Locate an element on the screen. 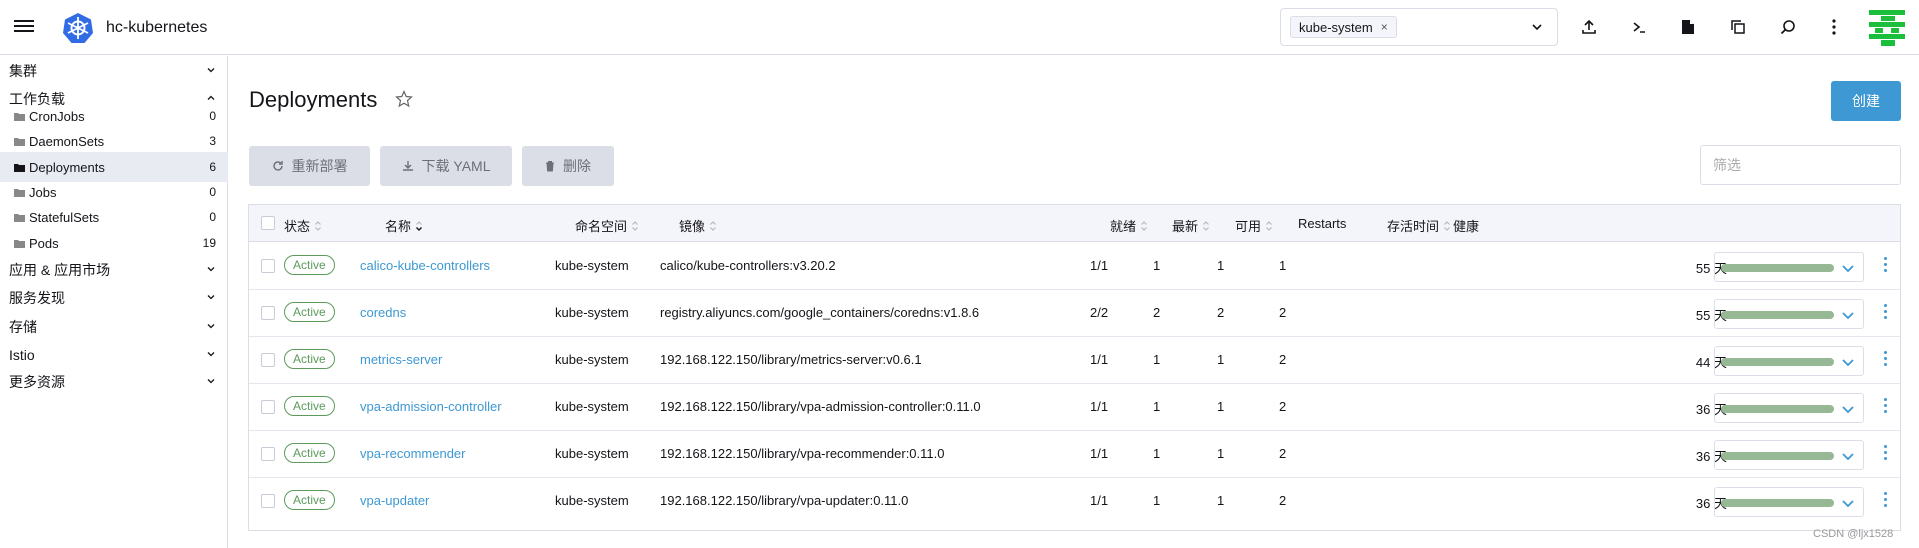 This screenshot has height=548, width=1919. create-button: 创建 is located at coordinates (1866, 101).